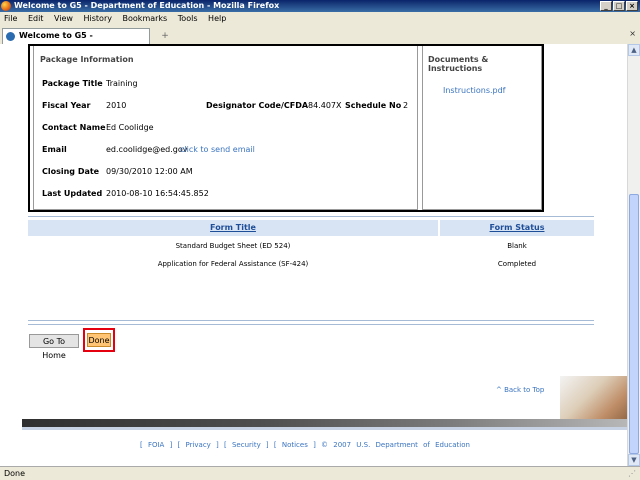  I want to click on cfda-label: Designator Code/CFDA, so click(257, 105).